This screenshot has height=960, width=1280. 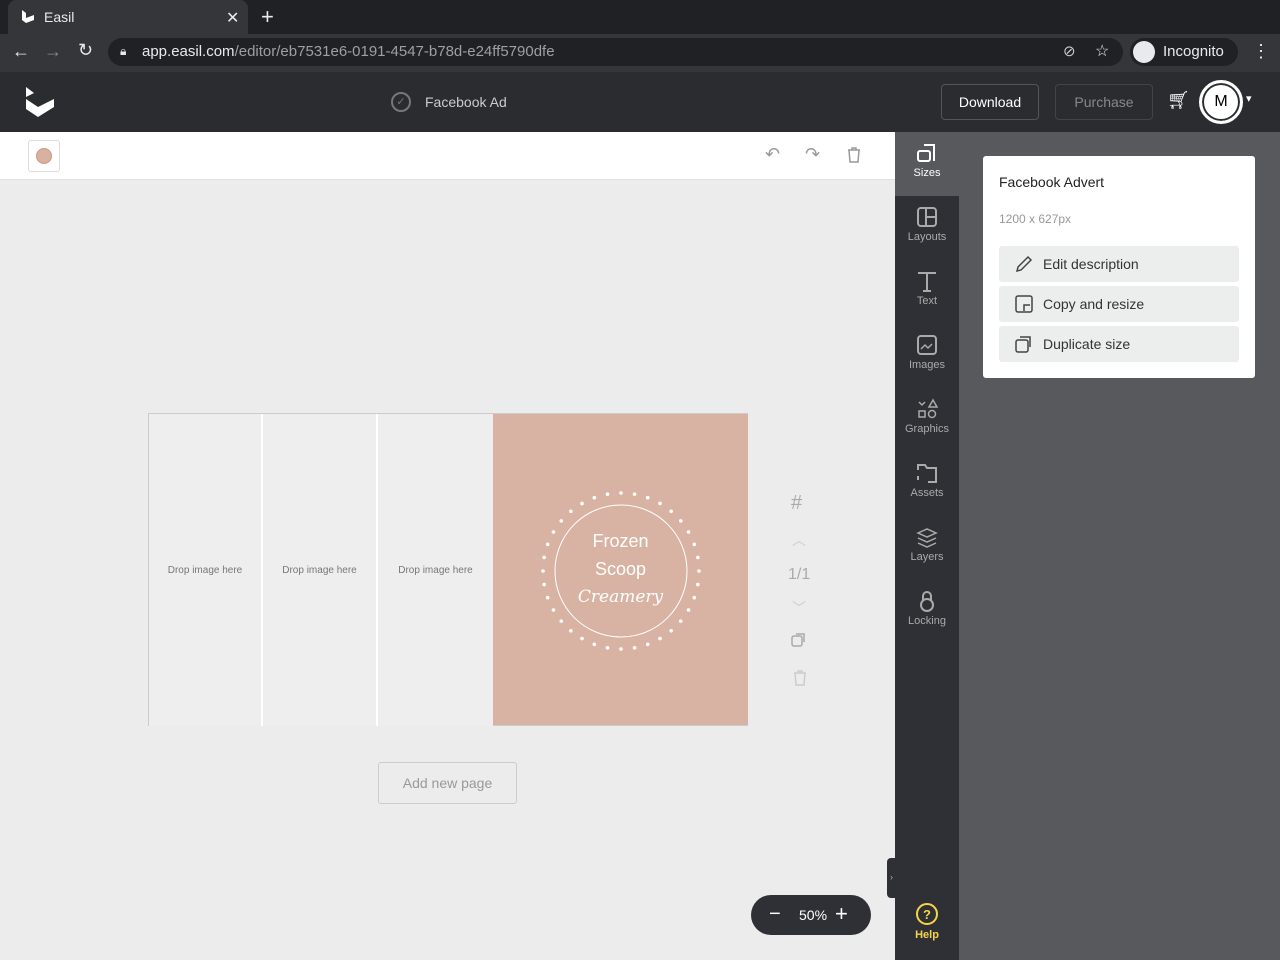 What do you see at coordinates (799, 641) in the screenshot?
I see `duplicate-page-icon` at bounding box center [799, 641].